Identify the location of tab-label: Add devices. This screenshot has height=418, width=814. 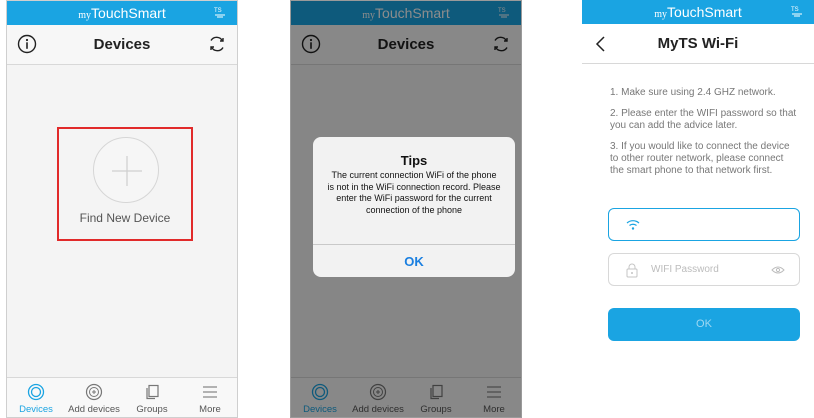
(94, 409).